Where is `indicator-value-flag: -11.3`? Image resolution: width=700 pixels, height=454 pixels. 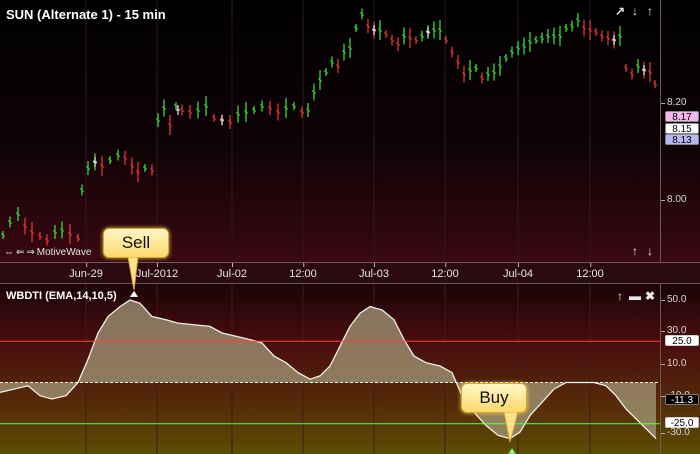
indicator-value-flag: -11.3 is located at coordinates (682, 400).